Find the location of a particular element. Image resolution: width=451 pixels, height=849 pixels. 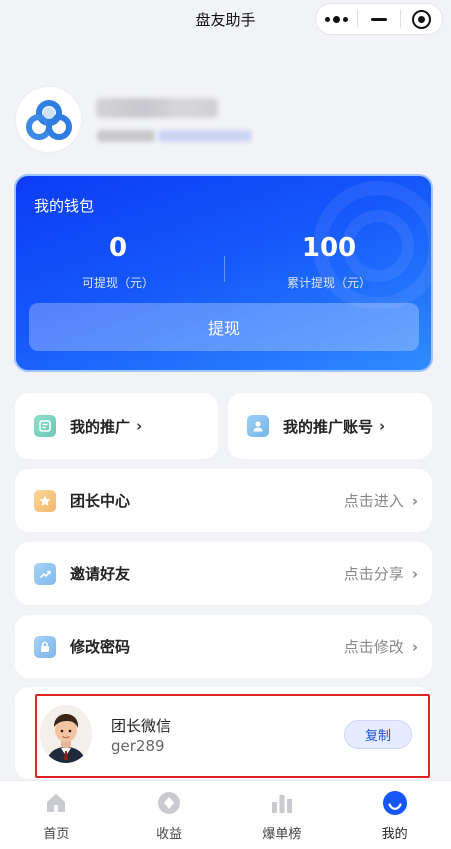

tab-mine: 我的 is located at coordinates (394, 815).